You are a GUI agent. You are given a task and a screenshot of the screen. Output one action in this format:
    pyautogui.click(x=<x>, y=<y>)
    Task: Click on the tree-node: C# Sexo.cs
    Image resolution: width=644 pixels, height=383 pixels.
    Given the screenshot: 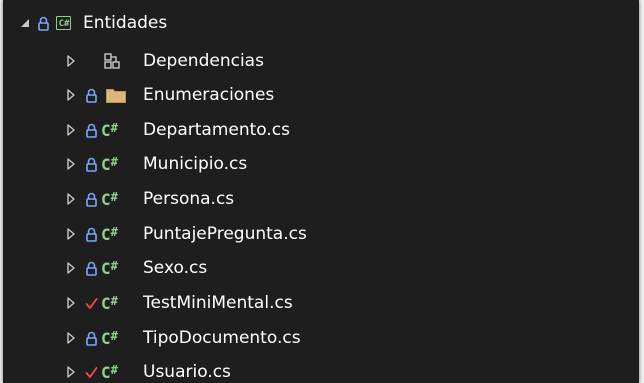 What is the action you would take?
    pyautogui.click(x=321, y=268)
    